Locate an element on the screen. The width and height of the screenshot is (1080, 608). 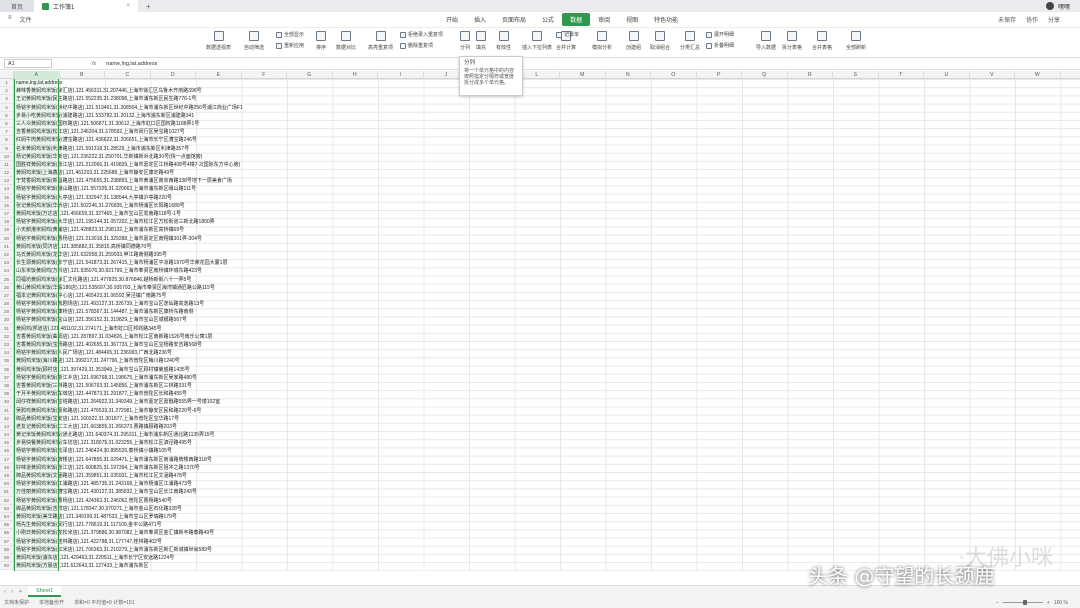
ribbon-button-14: 记录单 is located at coordinates (567, 34).